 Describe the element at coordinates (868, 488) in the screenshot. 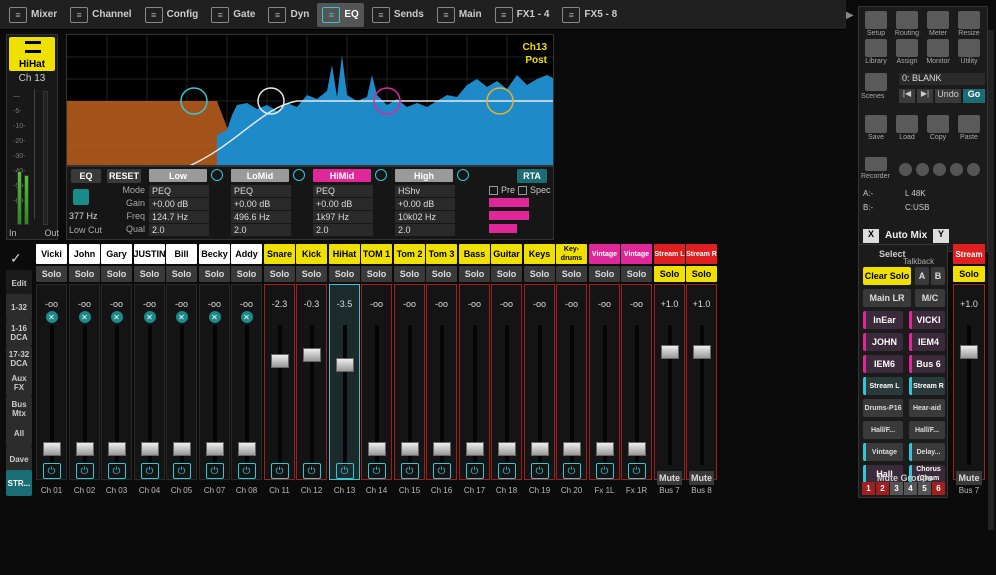

I see `mute-group-1: 1` at that location.